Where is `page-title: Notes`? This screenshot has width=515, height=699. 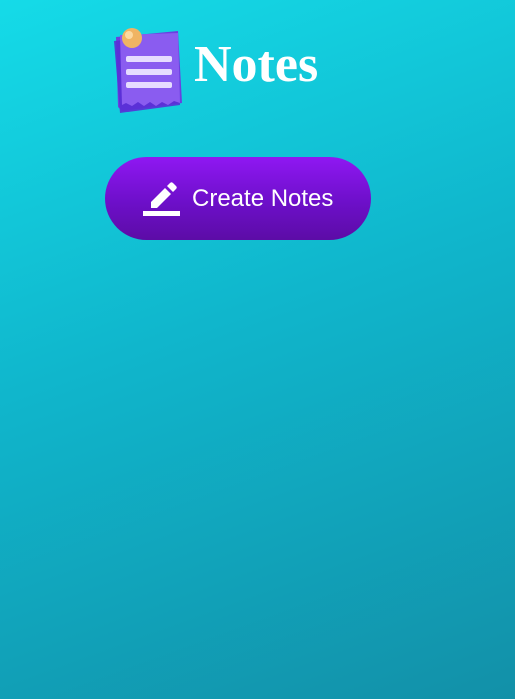
page-title: Notes is located at coordinates (256, 64).